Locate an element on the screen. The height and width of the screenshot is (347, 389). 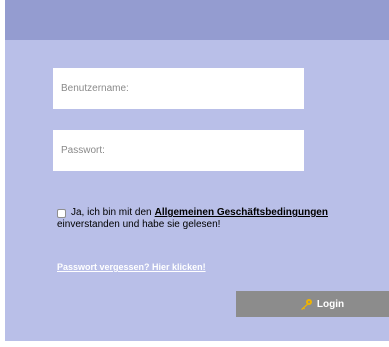
password-input is located at coordinates (178, 150).